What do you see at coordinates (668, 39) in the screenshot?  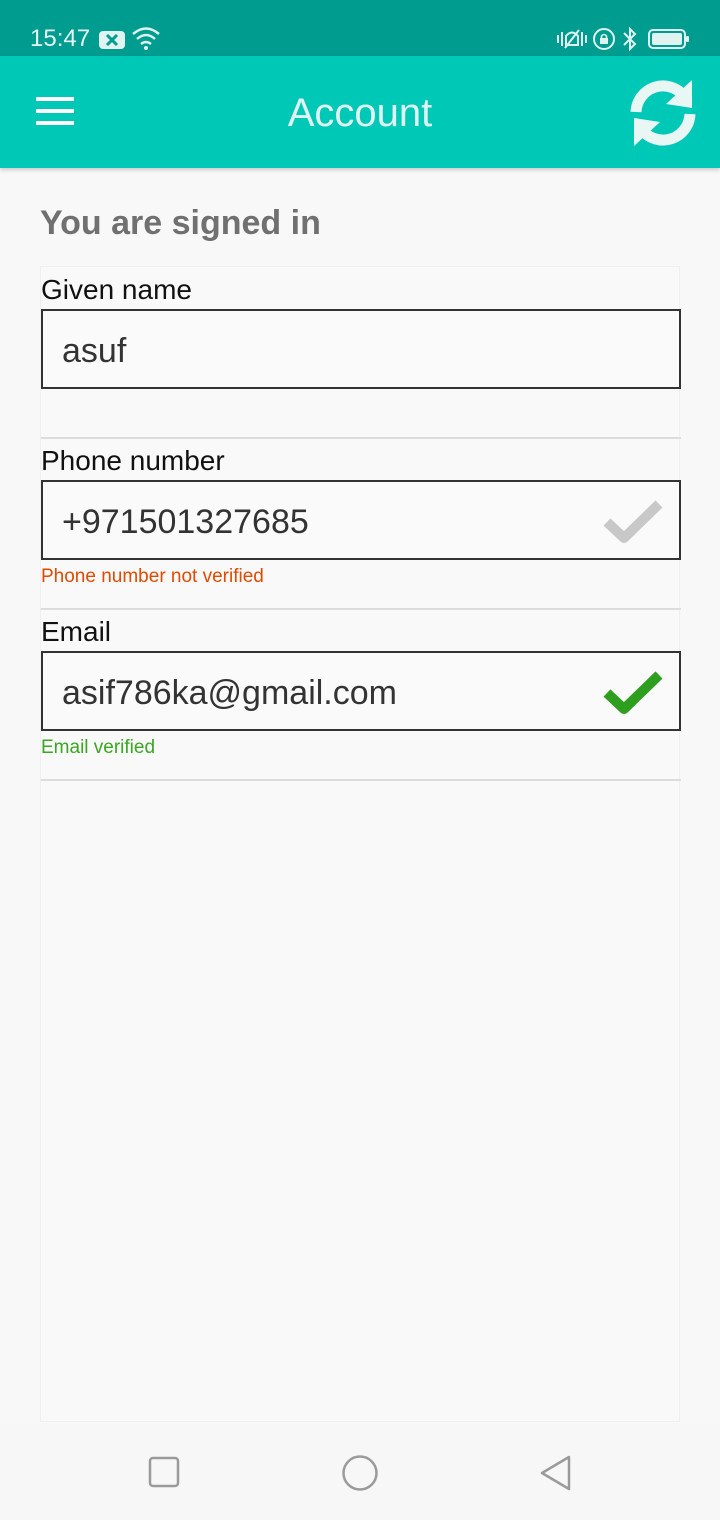 I see `battery-icon` at bounding box center [668, 39].